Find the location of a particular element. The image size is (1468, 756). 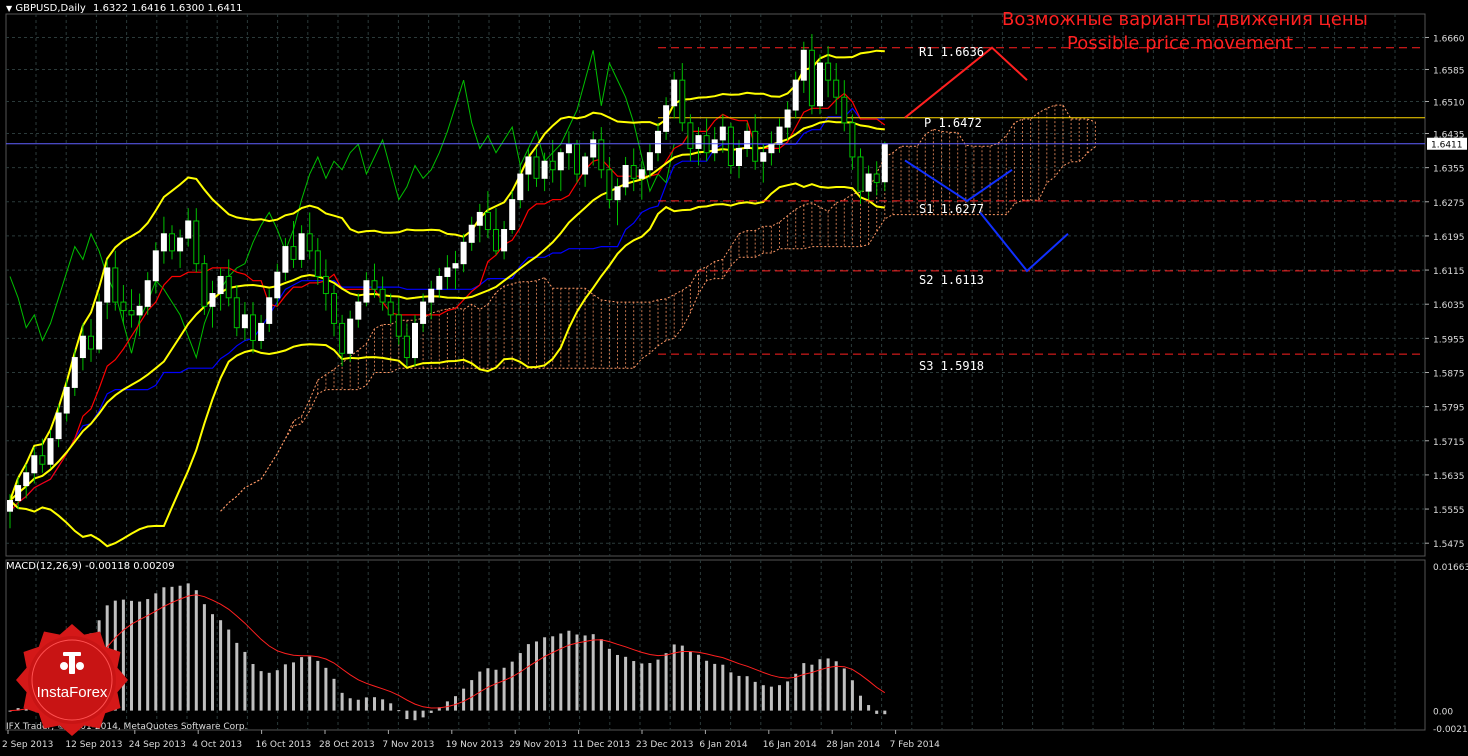

price-tick-label: 1.5715 is located at coordinates (1449, 443).